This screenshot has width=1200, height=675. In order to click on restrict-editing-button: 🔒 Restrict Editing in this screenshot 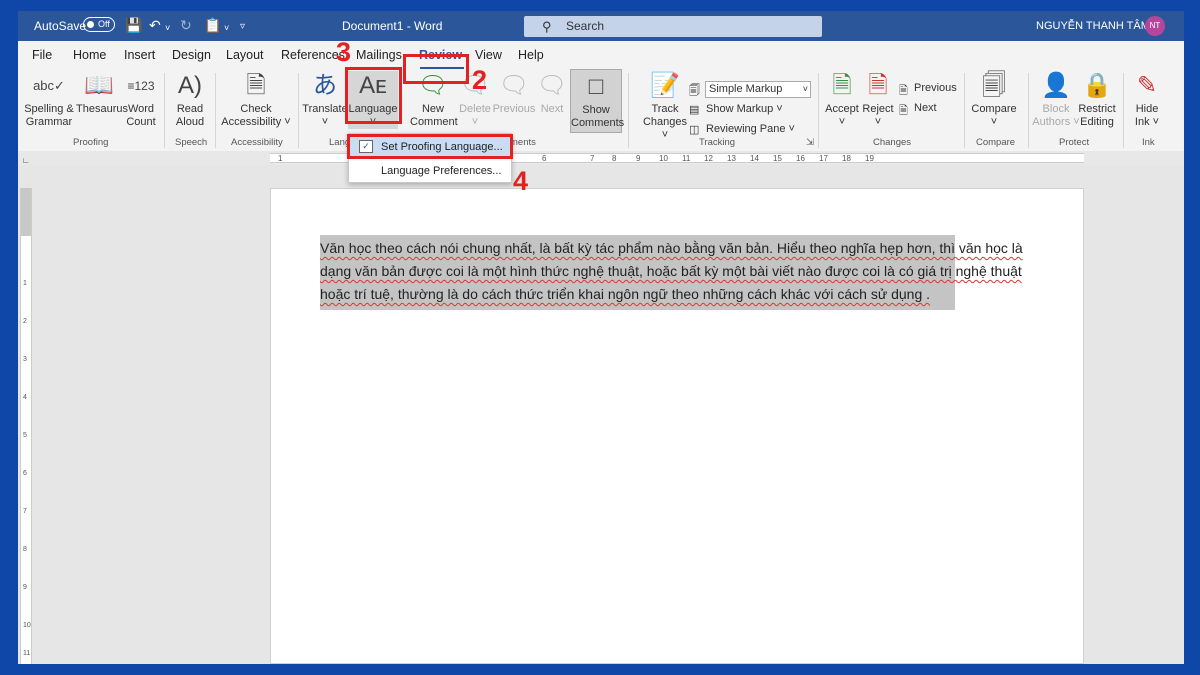, I will do `click(1097, 100)`.